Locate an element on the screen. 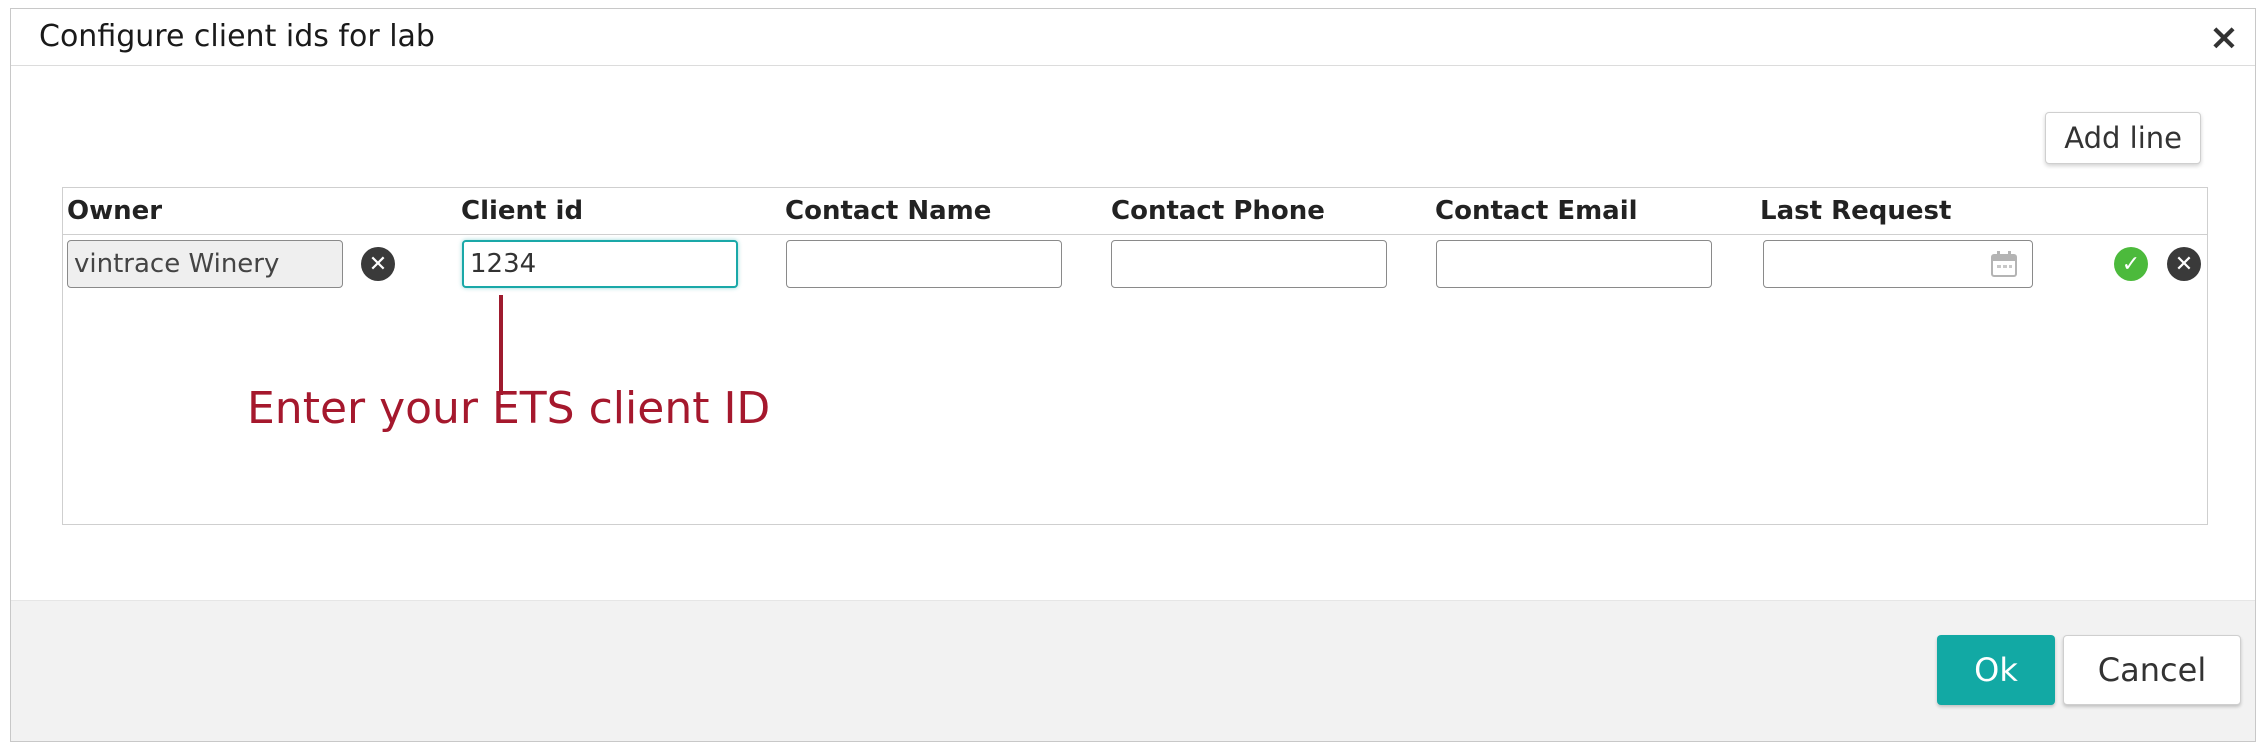 The image size is (2264, 755). client-id-field is located at coordinates (600, 264).